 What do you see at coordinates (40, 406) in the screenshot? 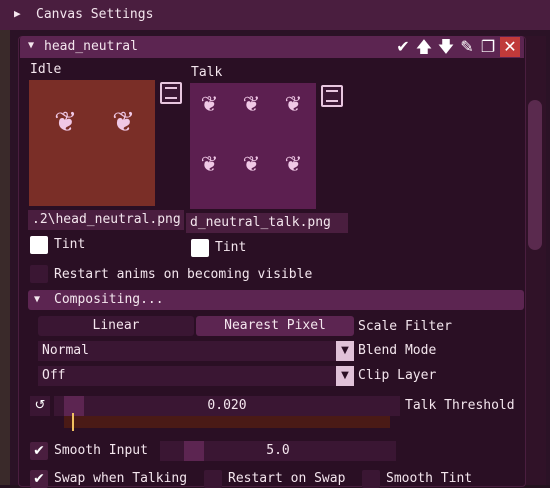
I see `reset-icon: ↺` at bounding box center [40, 406].